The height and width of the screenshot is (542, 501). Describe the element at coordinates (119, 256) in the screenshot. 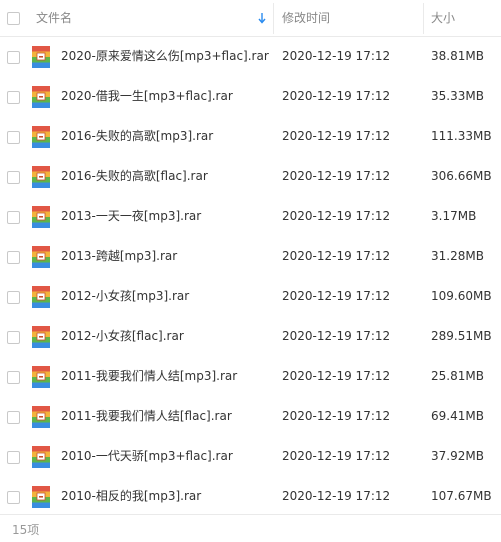

I see `file-name: 2013-跨越[mp3].rar` at that location.